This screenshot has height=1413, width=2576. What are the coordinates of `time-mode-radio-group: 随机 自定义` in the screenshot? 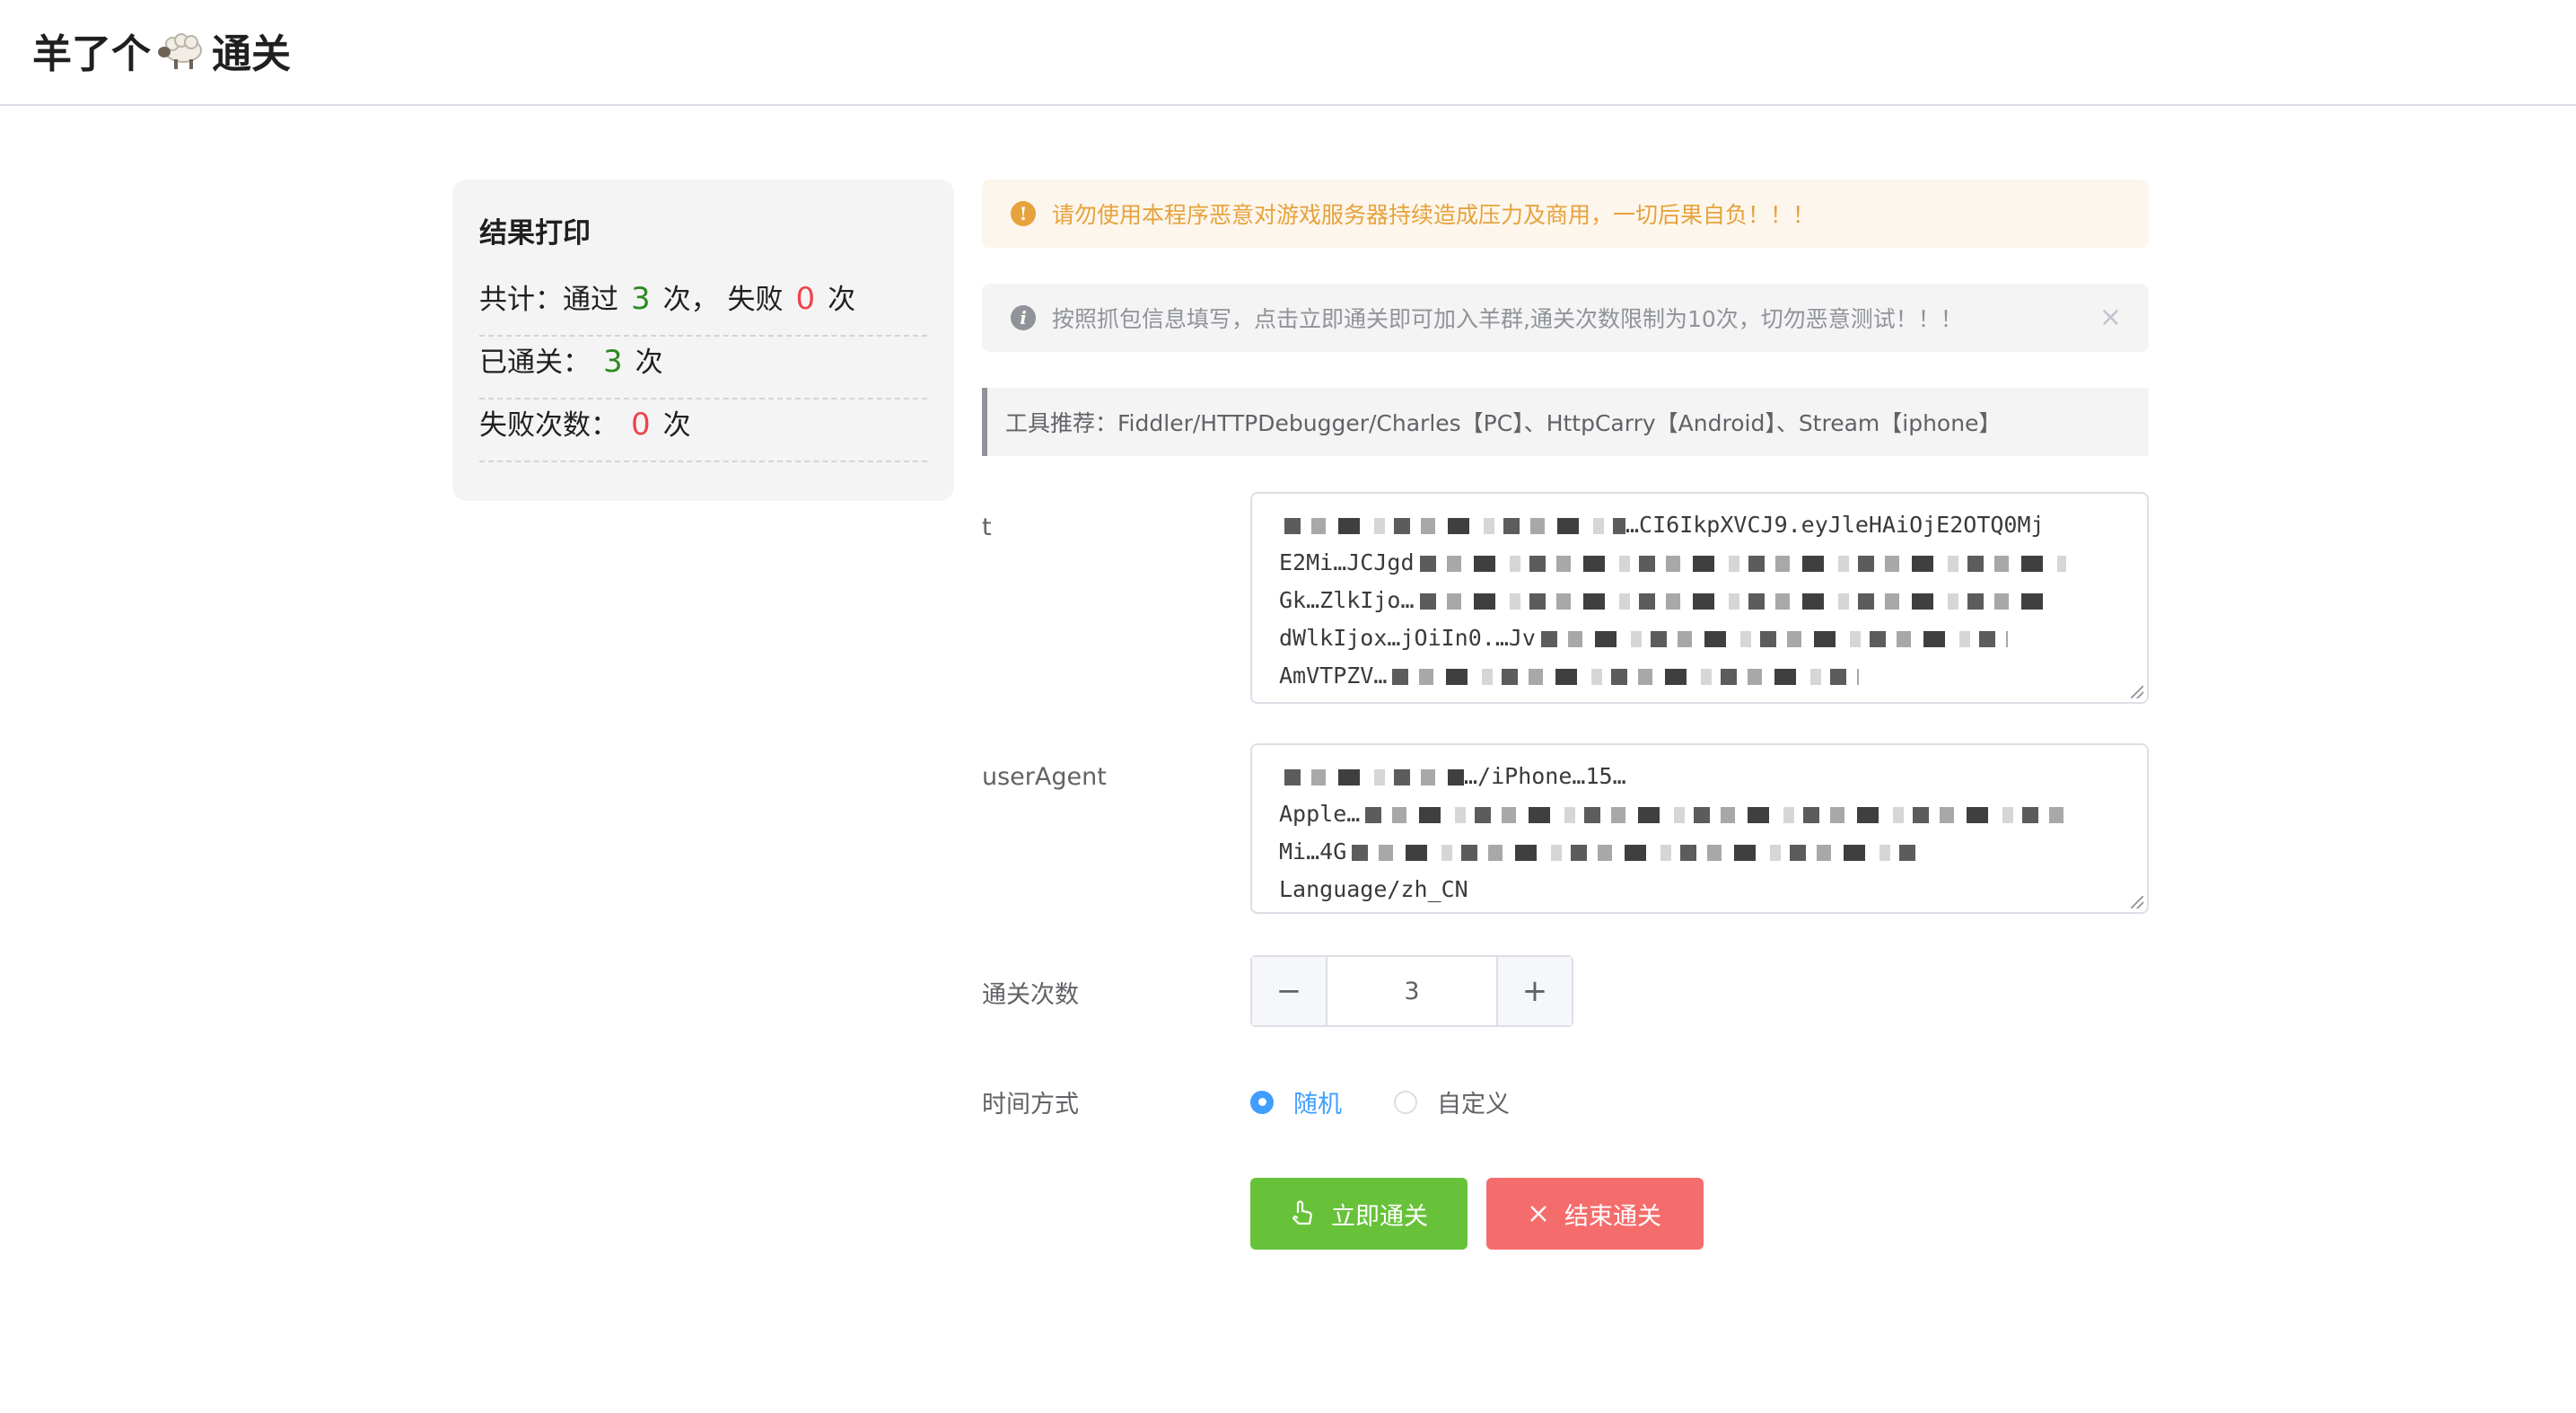 It's located at (1406, 1101).